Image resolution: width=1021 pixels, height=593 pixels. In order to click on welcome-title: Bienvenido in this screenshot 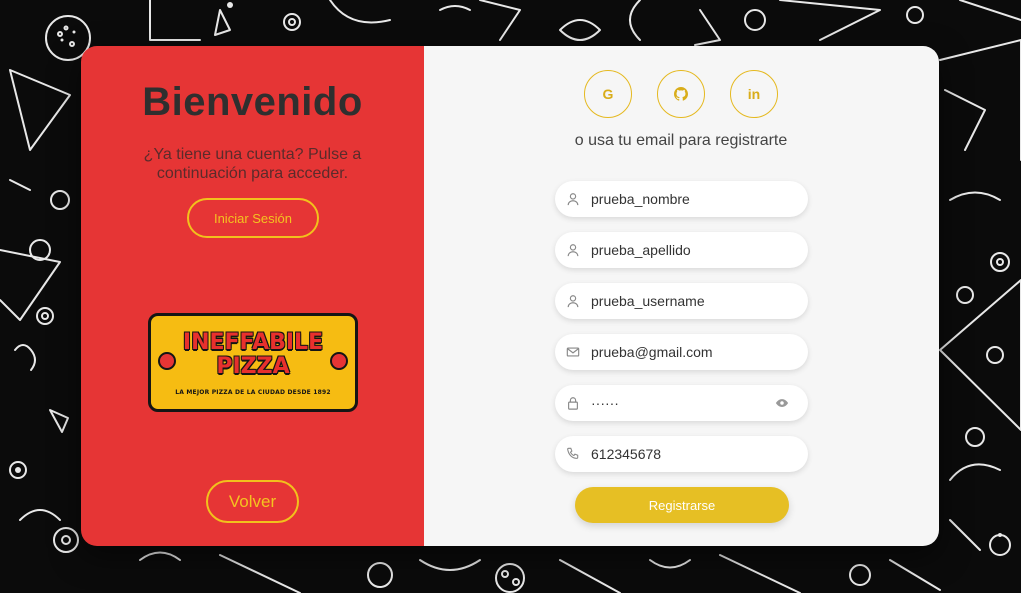, I will do `click(252, 102)`.